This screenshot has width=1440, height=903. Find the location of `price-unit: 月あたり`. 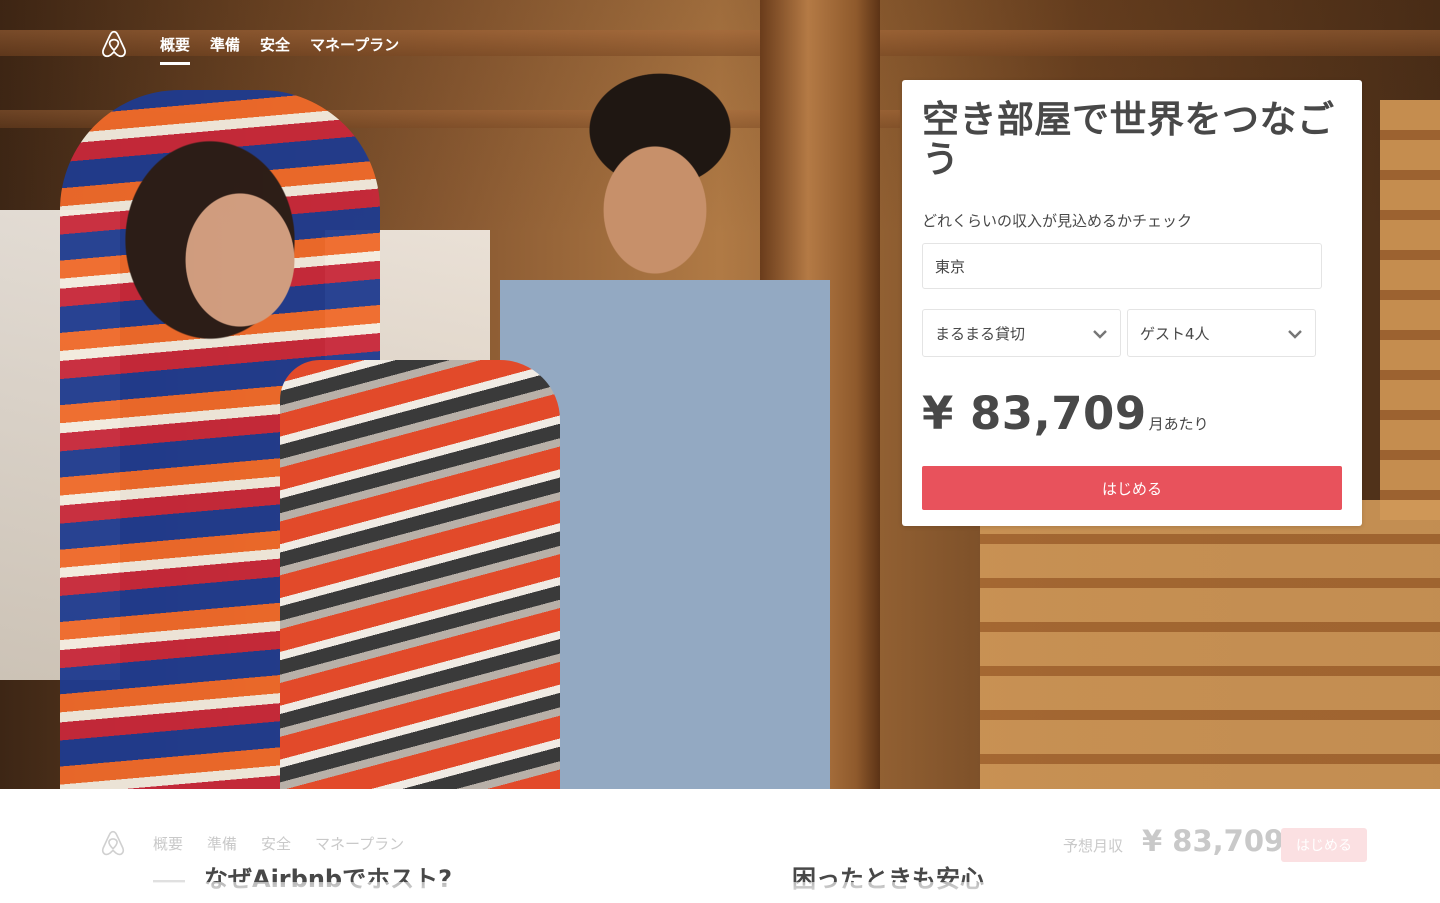

price-unit: 月あたり is located at coordinates (1178, 424).